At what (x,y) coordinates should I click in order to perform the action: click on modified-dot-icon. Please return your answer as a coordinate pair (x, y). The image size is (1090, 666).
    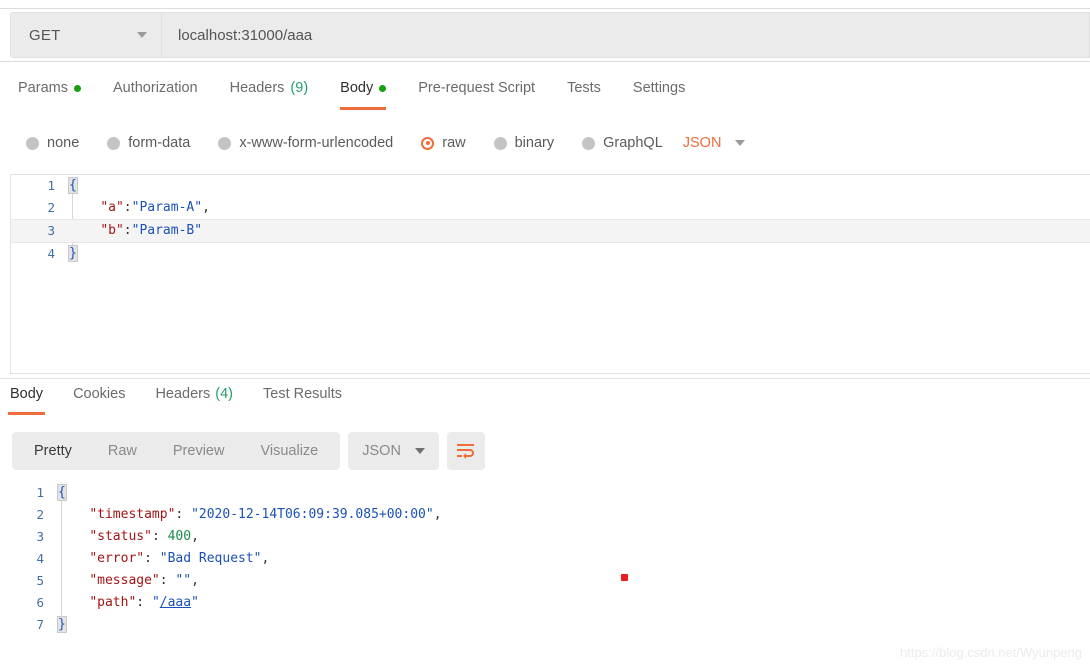
    Looking at the image, I should click on (77, 88).